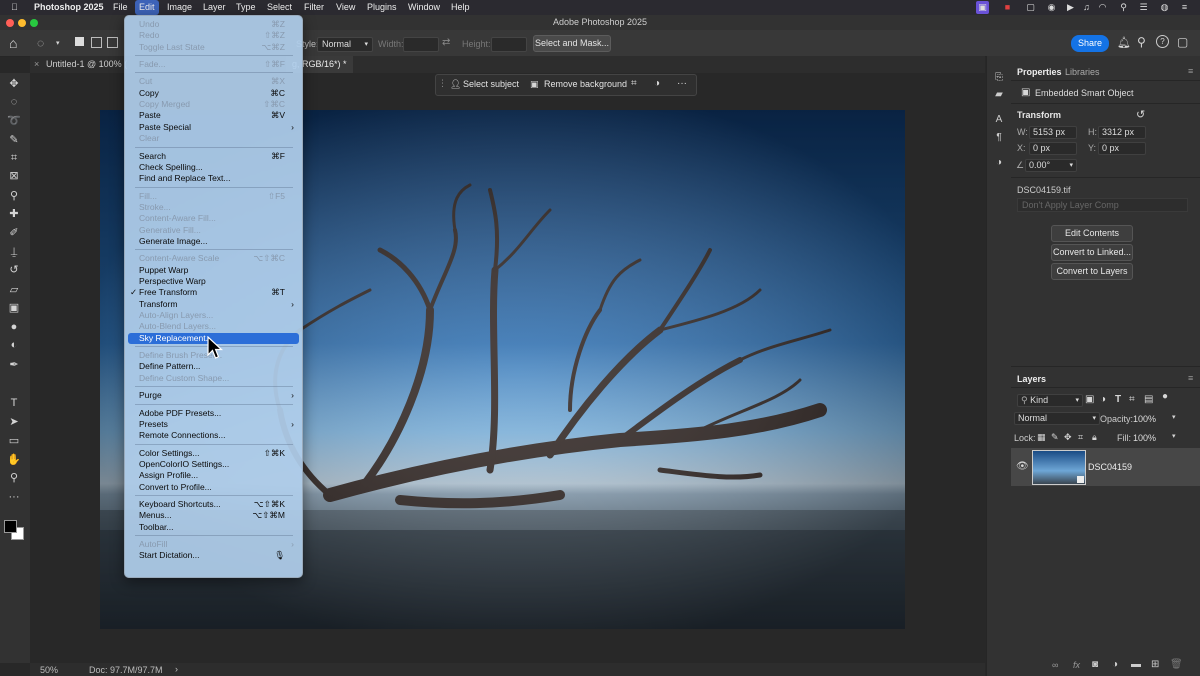 The image size is (1200, 676). Describe the element at coordinates (1070, 7) in the screenshot. I see `play-icon: ▶` at that location.